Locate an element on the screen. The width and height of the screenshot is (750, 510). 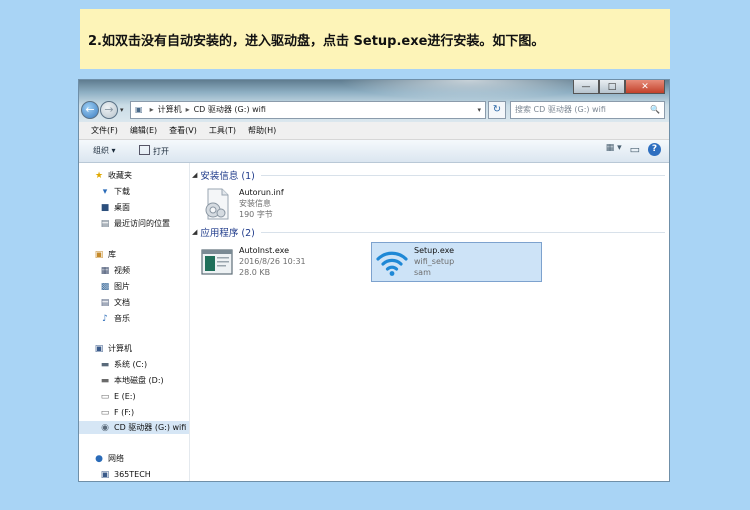
hard-drive-icon: ▬ is located at coordinates (105, 380).